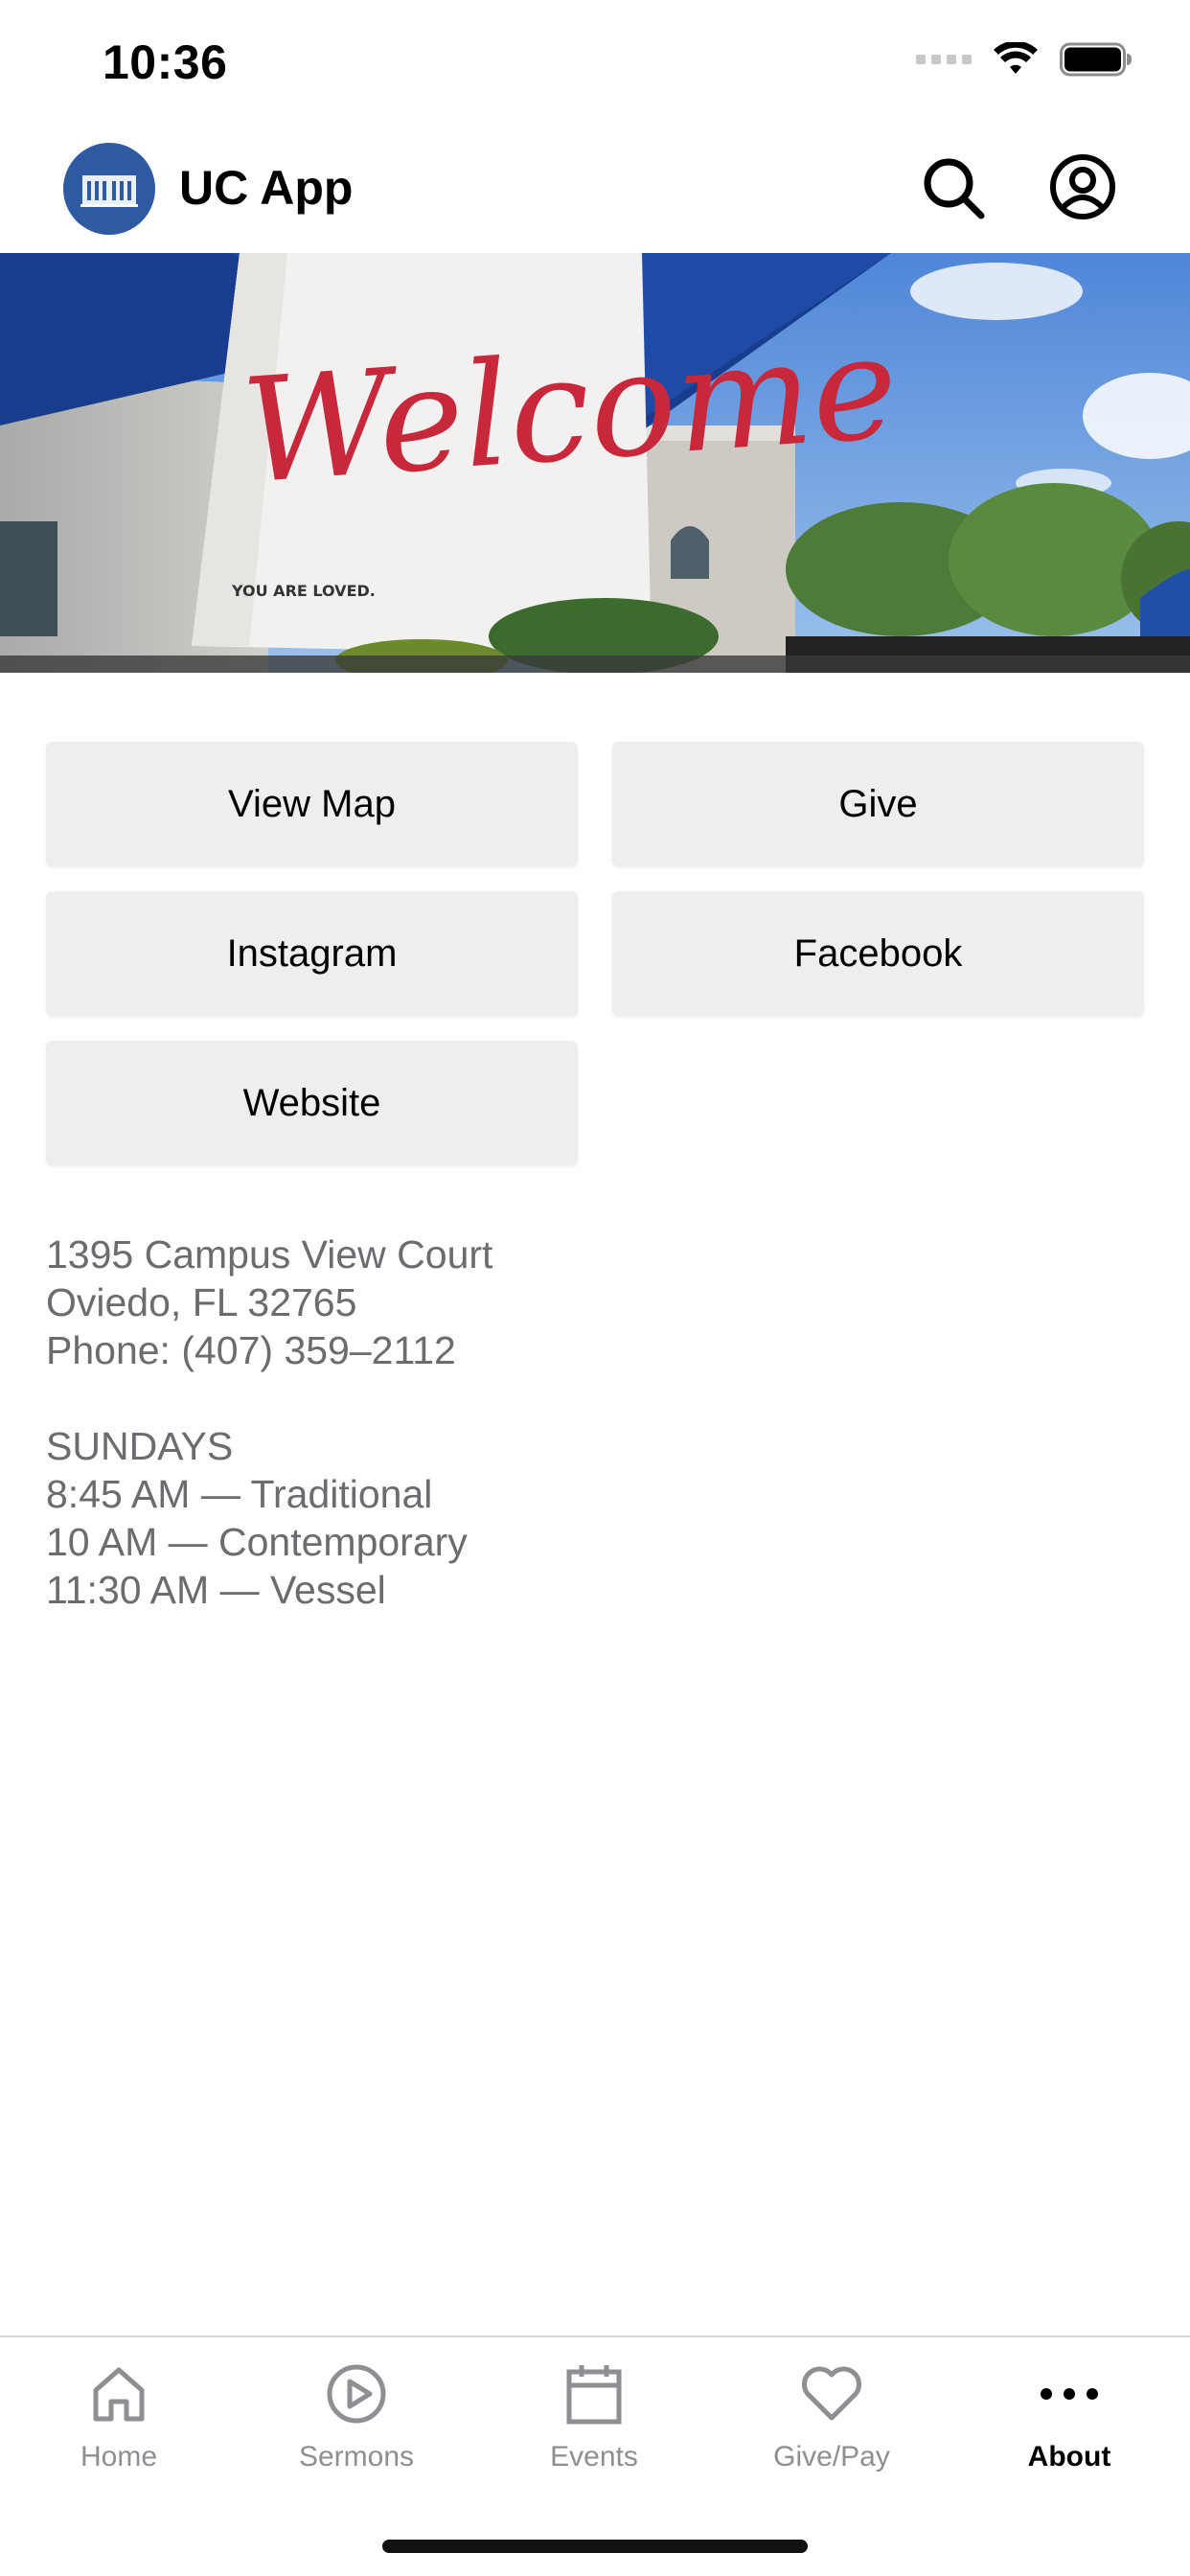  I want to click on give-button: Give, so click(878, 804).